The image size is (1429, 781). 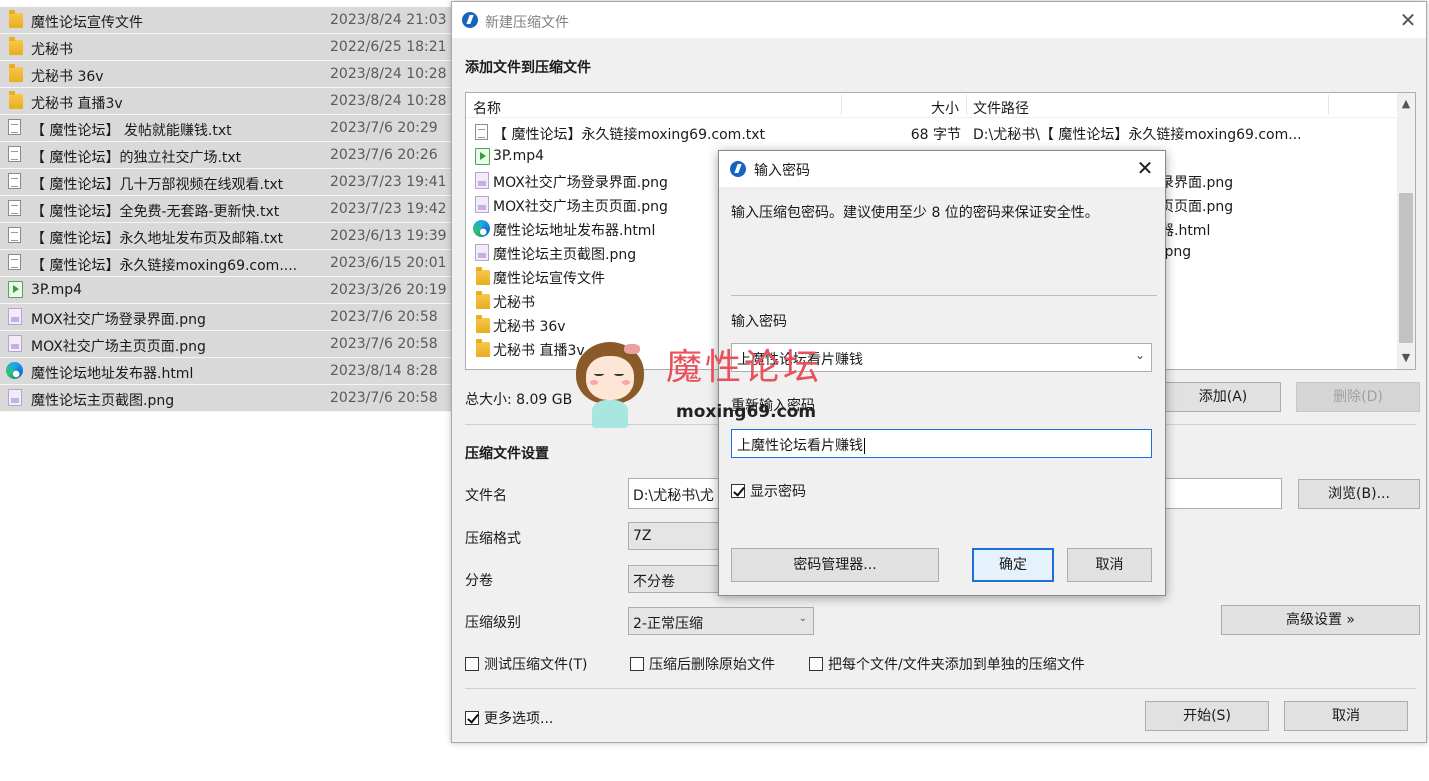 What do you see at coordinates (1001, 108) in the screenshot?
I see `column-path: 文件路径` at bounding box center [1001, 108].